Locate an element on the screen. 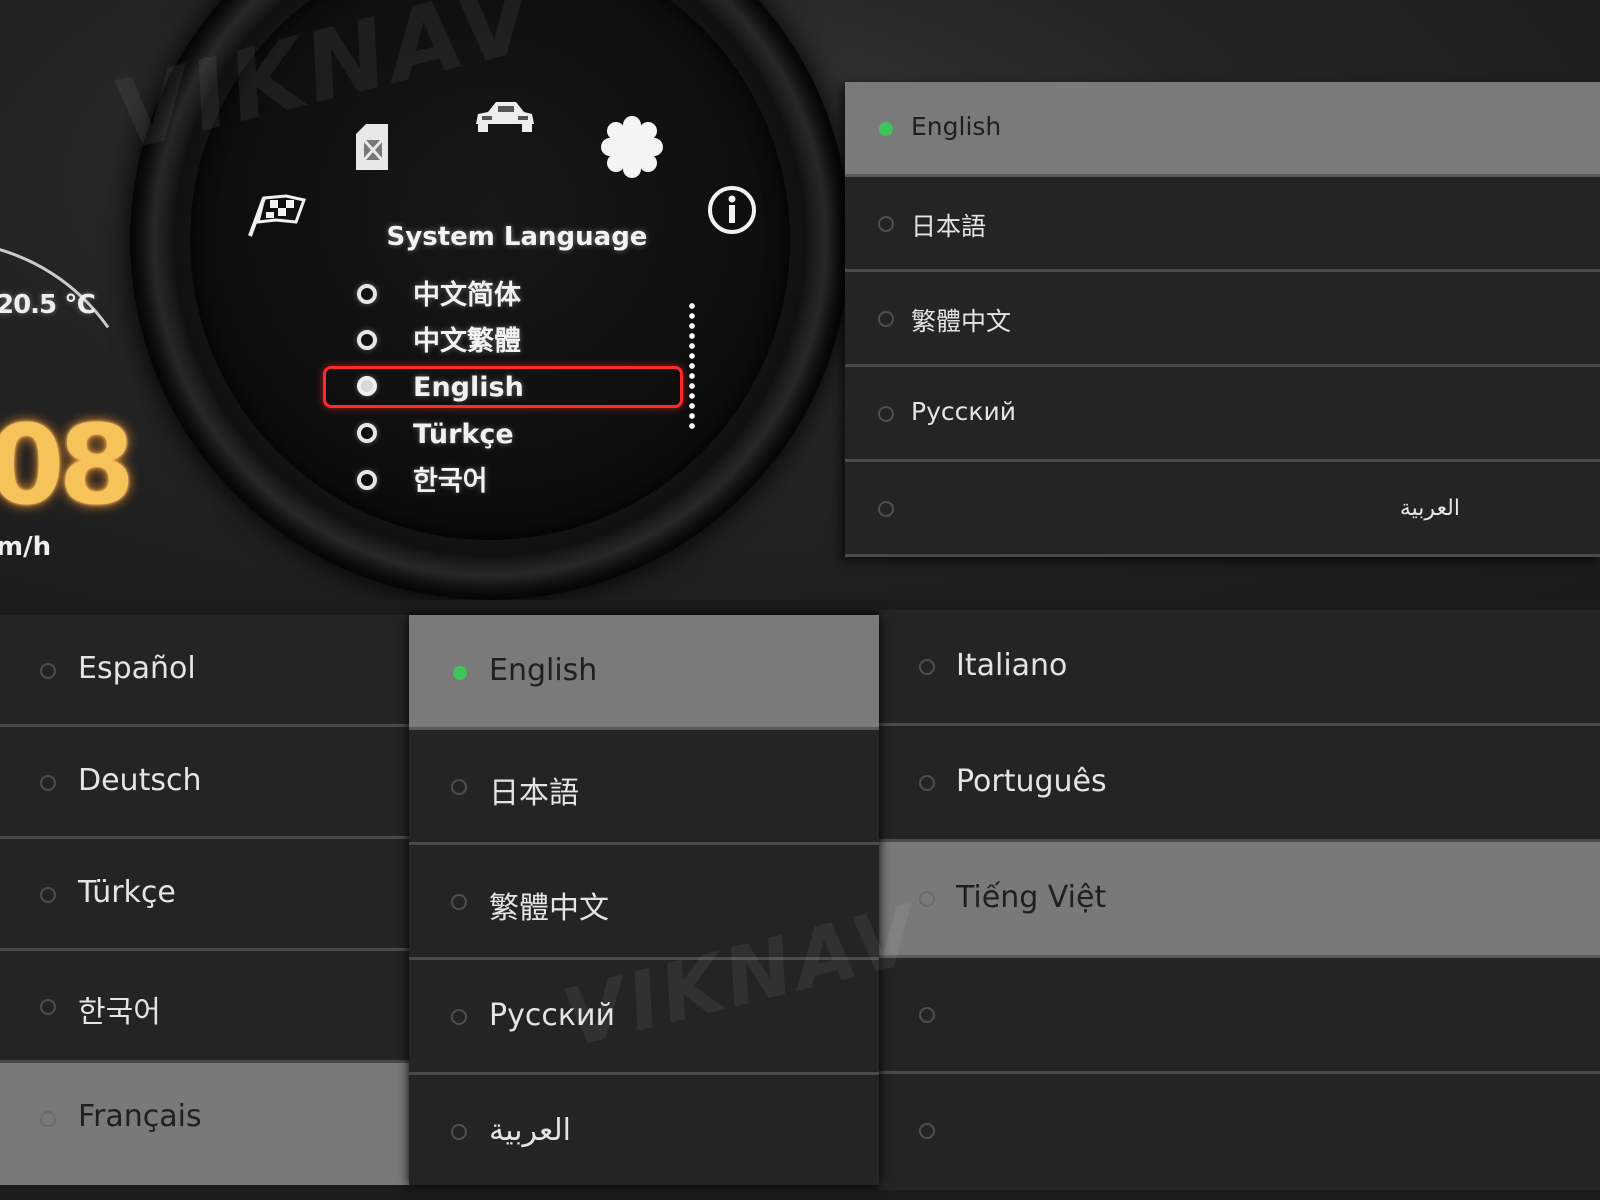  language-list-panel: Español Deutsch Türkçe 한국어 Français is located at coordinates (205, 900).